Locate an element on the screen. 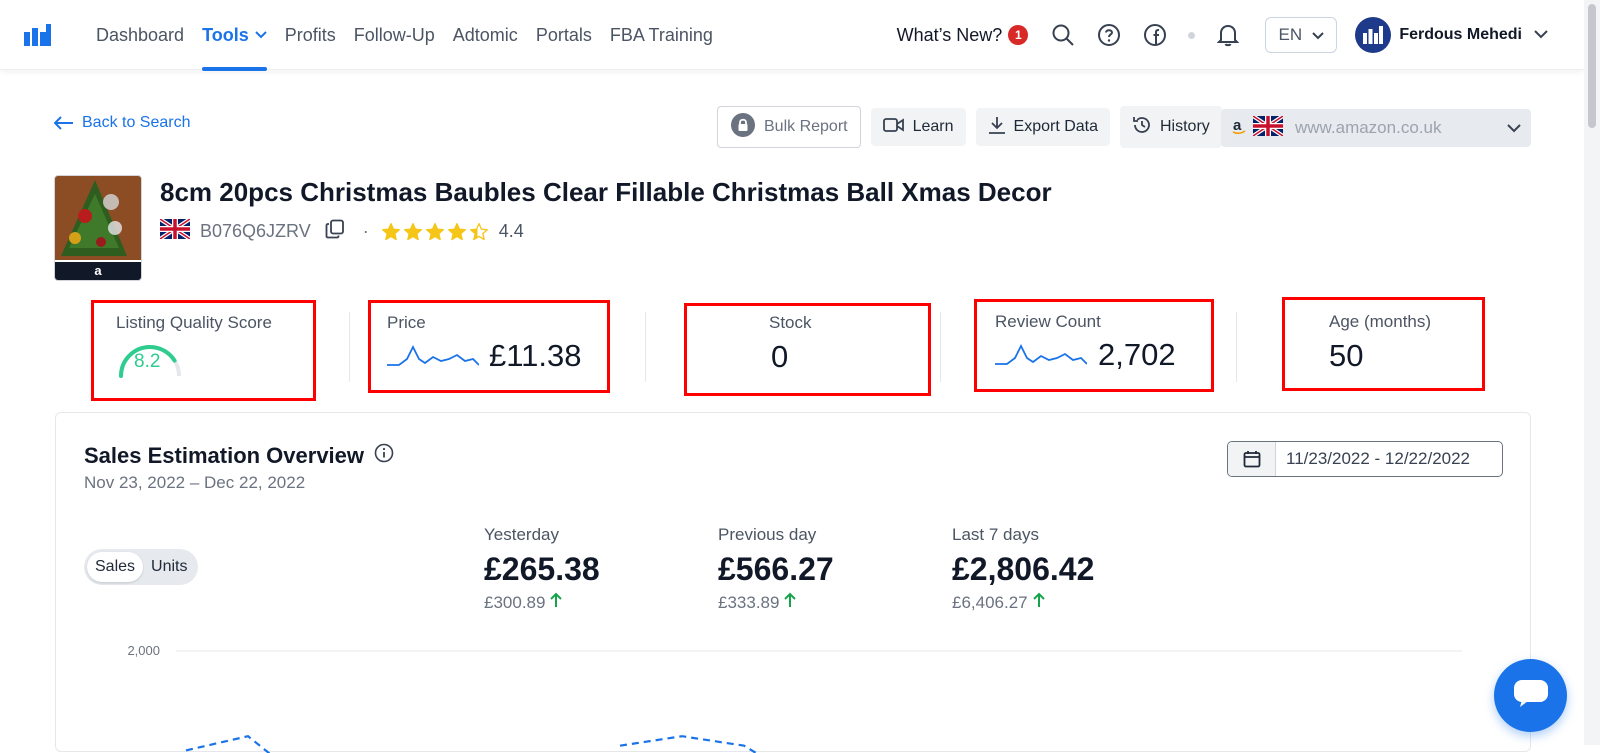  history-label: History is located at coordinates (1185, 126).